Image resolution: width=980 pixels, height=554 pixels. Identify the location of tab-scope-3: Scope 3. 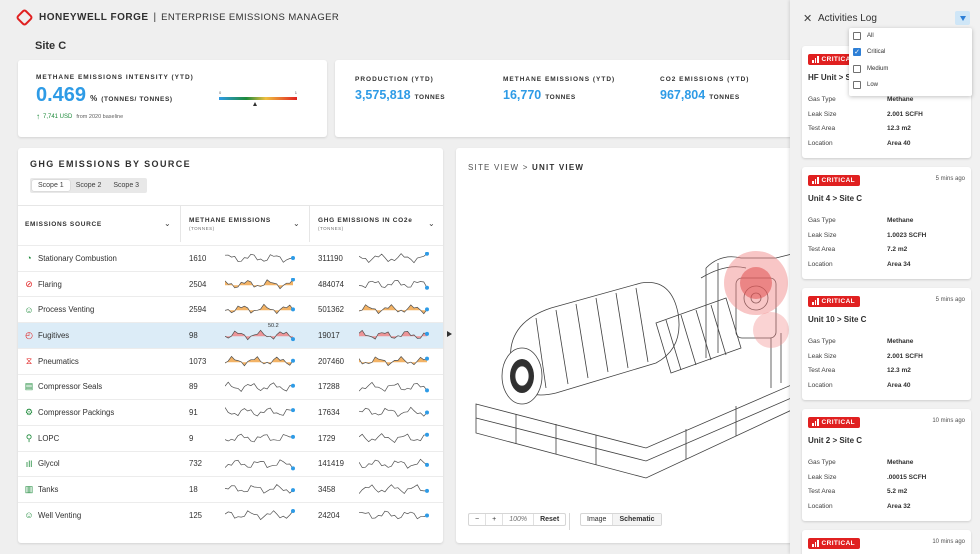
(126, 185).